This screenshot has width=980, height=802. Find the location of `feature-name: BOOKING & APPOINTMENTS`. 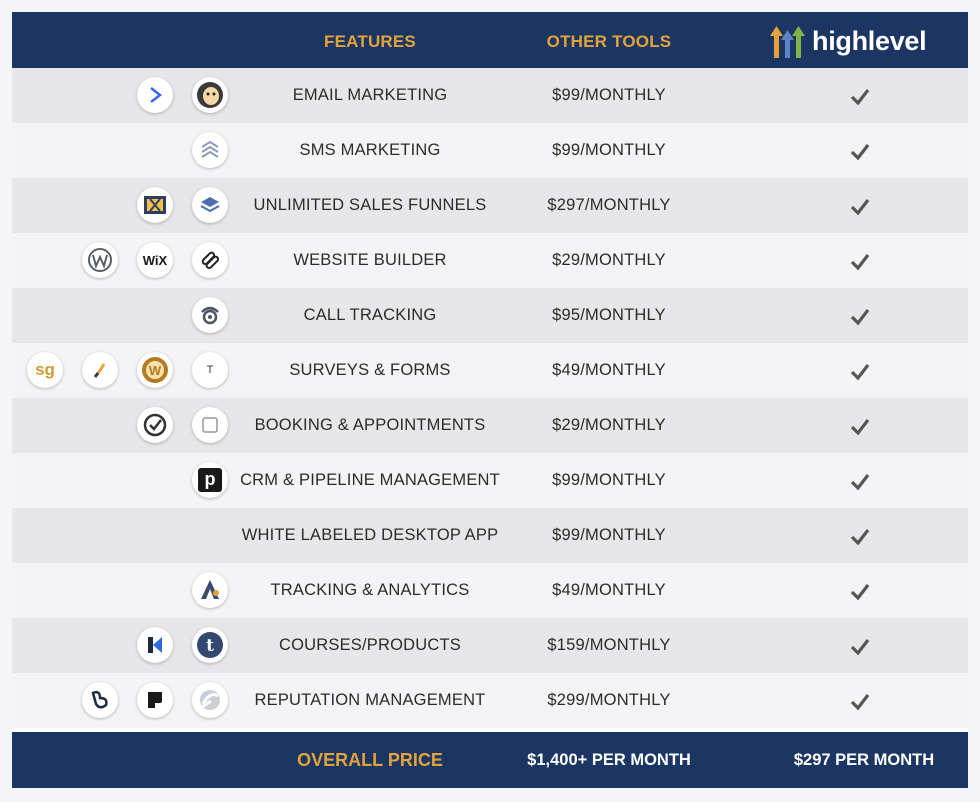

feature-name: BOOKING & APPOINTMENTS is located at coordinates (370, 425).